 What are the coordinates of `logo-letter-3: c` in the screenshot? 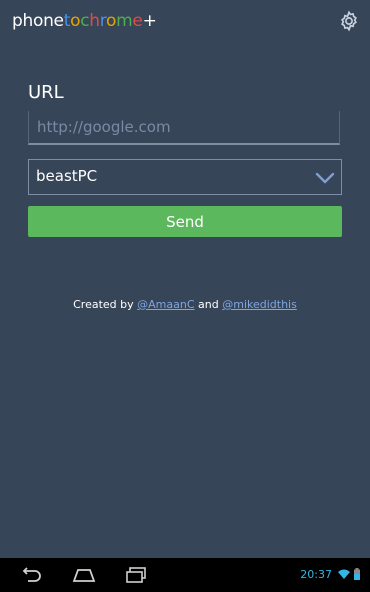 It's located at (85, 21).